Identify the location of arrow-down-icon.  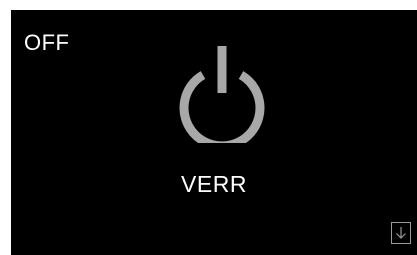
(401, 233).